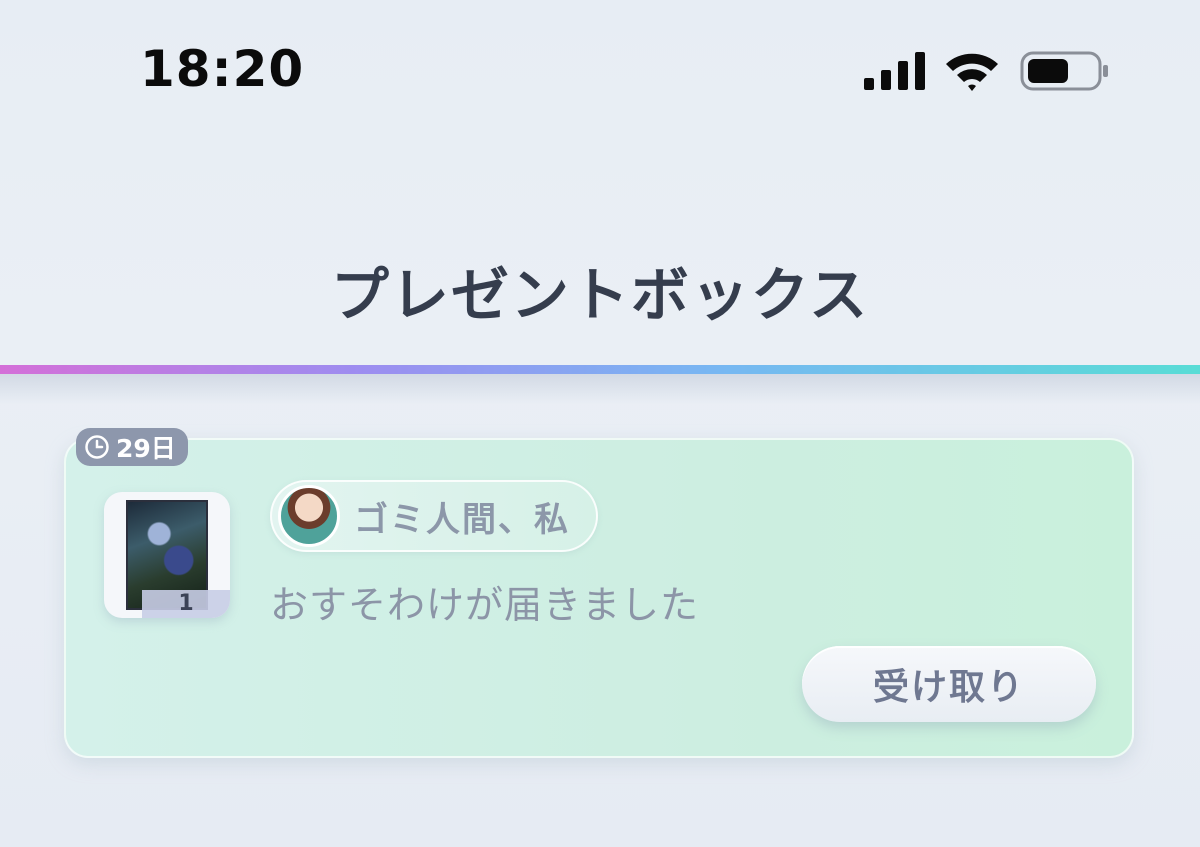  Describe the element at coordinates (894, 71) in the screenshot. I see `signal-icon` at that location.